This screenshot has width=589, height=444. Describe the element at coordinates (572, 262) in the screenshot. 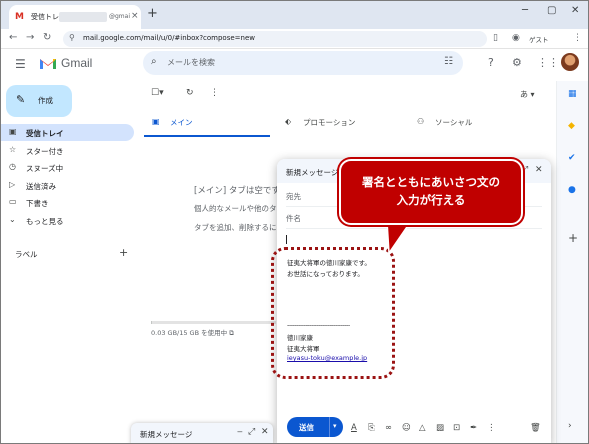

I see `side-panel: ▦ ◆ ✔ ● + ›` at that location.